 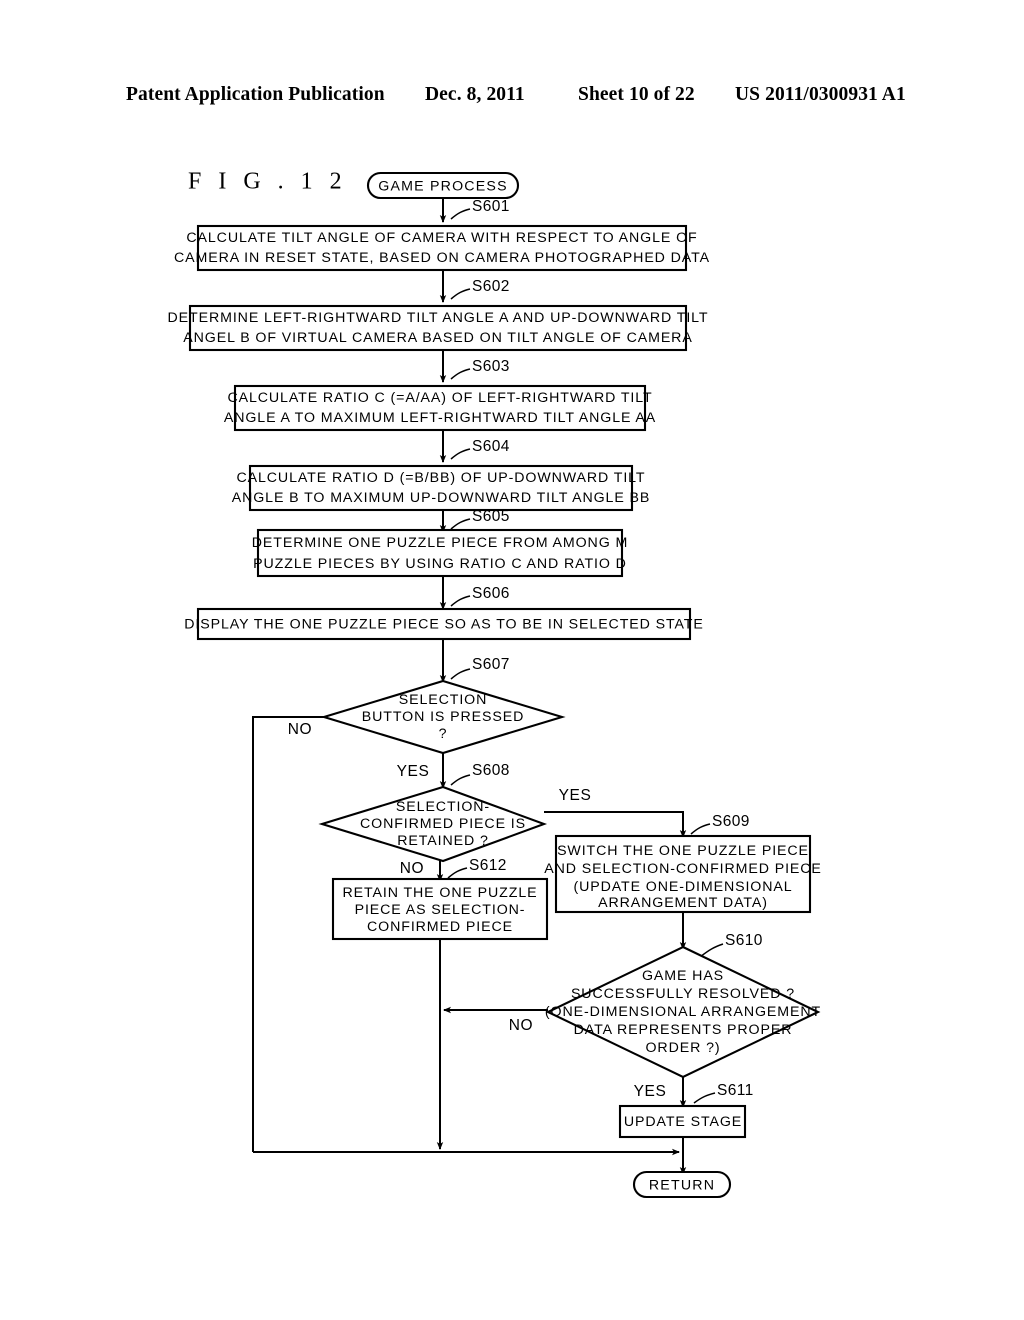 I want to click on step-label-s602: S602, so click(x=491, y=286).